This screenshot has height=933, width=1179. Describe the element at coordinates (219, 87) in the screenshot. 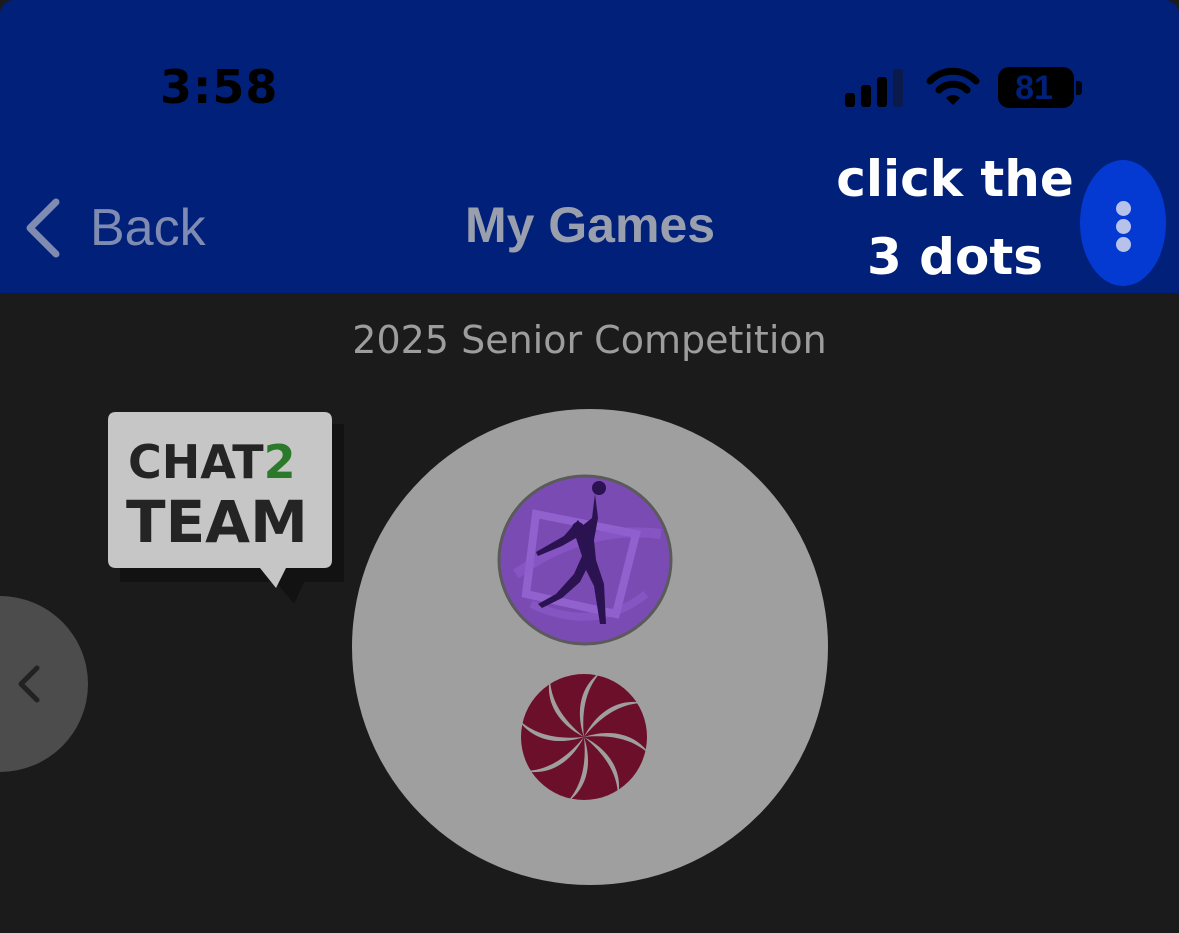

I see `status-time: 3:58` at that location.